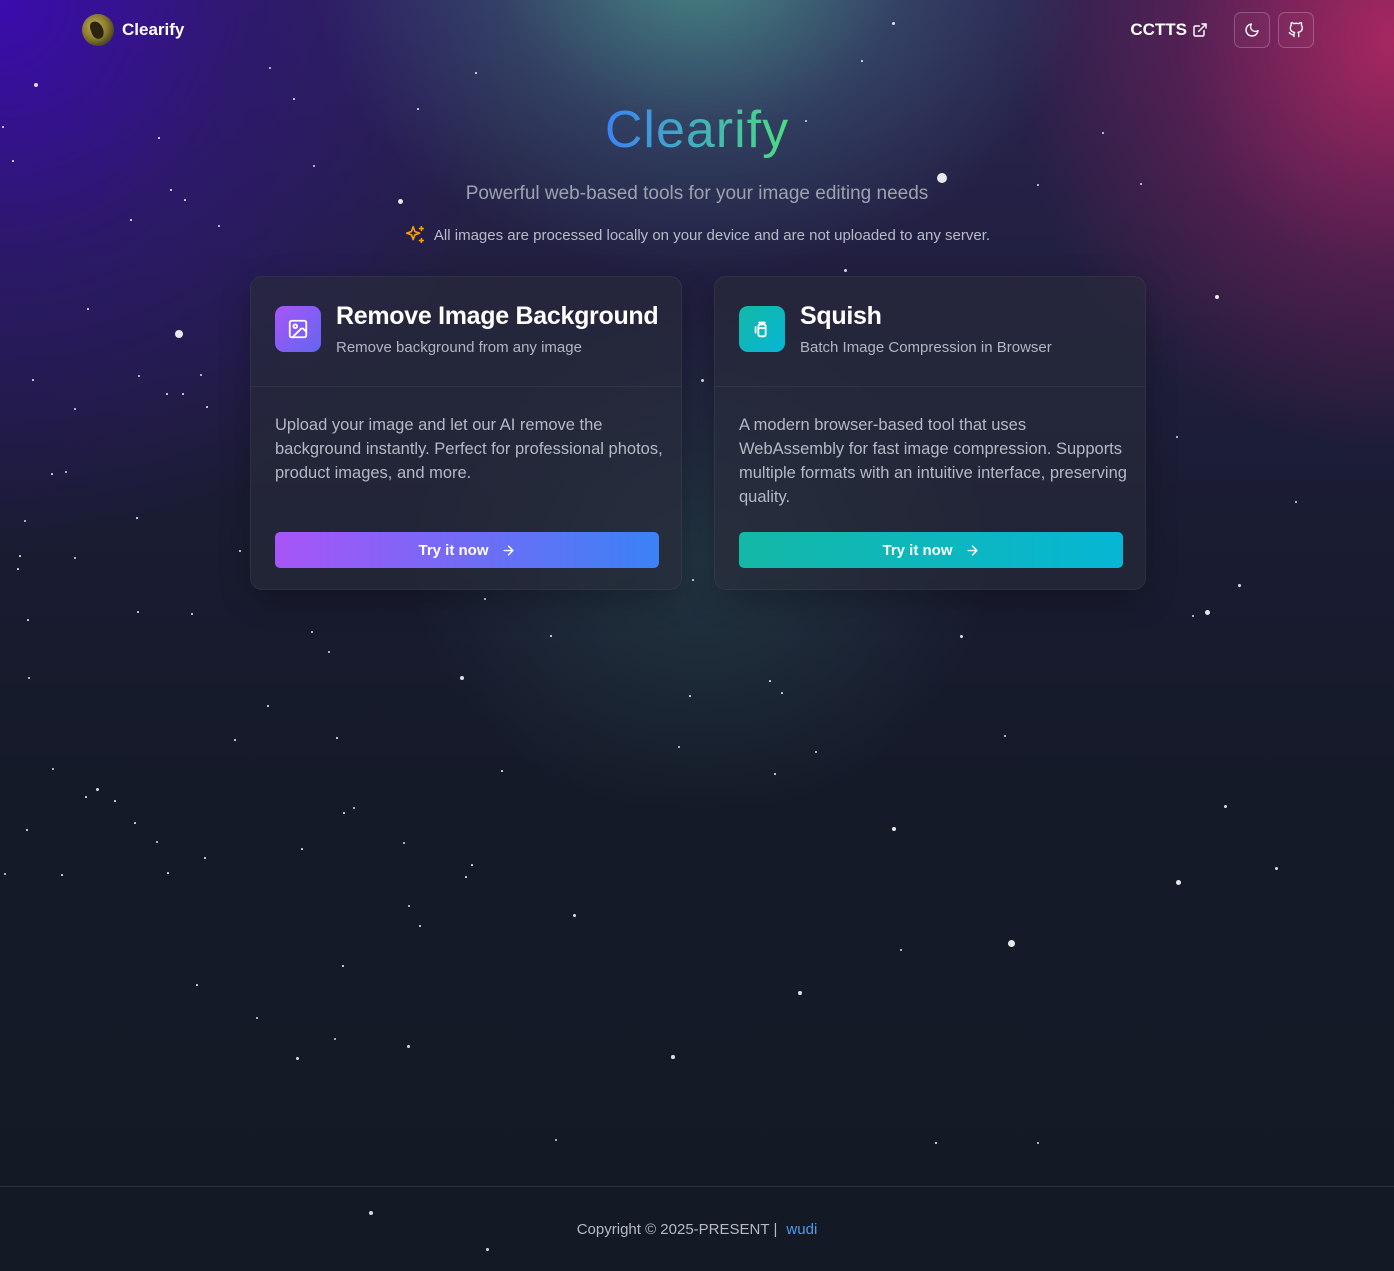  I want to click on external-link-icon, so click(1200, 30).